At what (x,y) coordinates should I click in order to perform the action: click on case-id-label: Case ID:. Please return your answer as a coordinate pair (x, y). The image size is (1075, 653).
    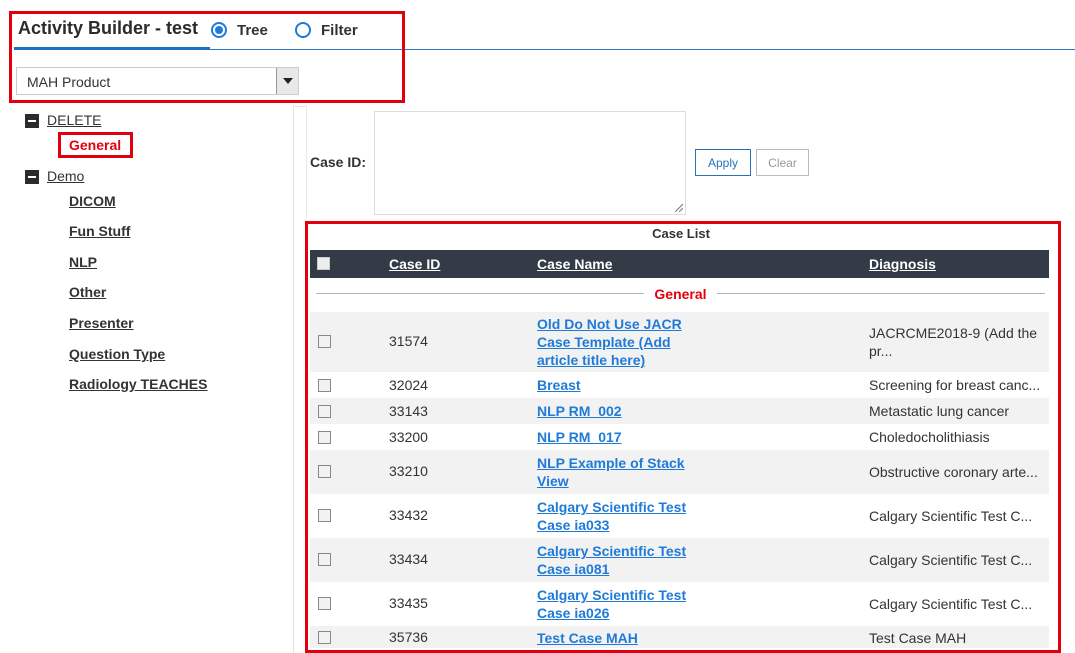
    Looking at the image, I should click on (338, 162).